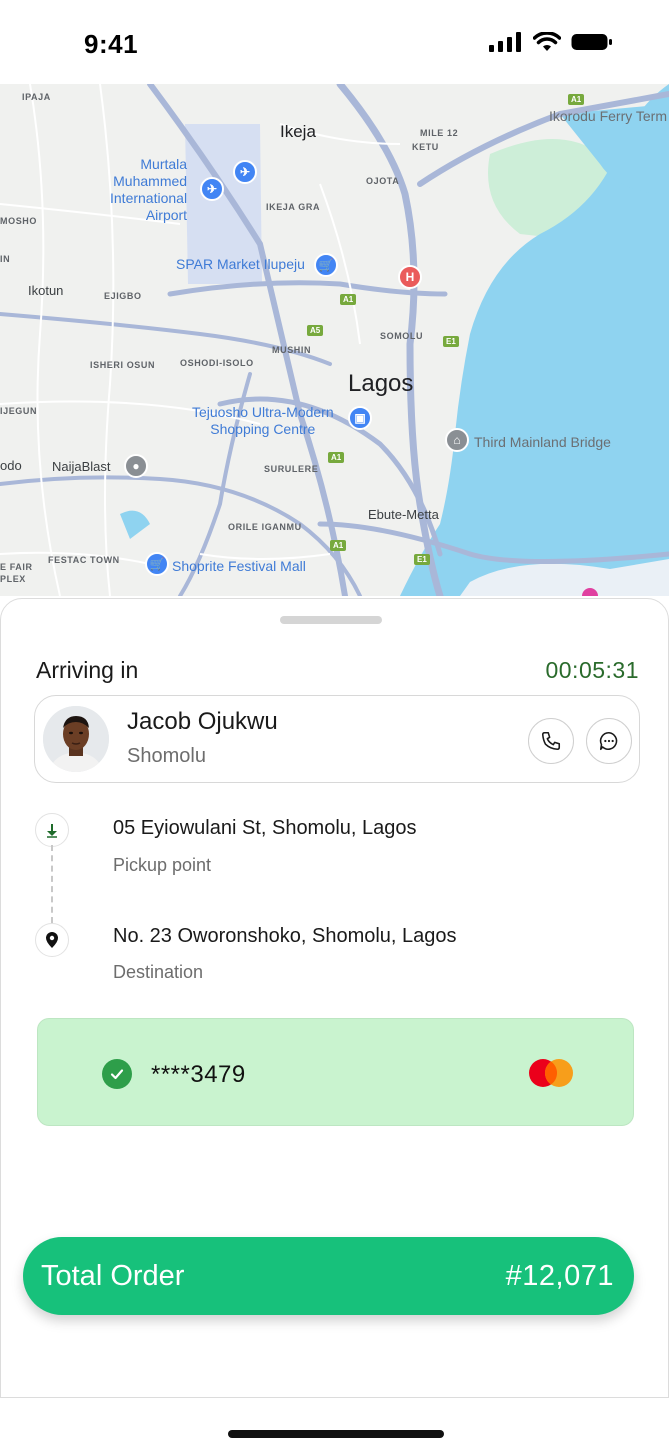 The image size is (669, 1450). What do you see at coordinates (592, 670) in the screenshot?
I see `arrival-countdown: 00:05:31` at bounding box center [592, 670].